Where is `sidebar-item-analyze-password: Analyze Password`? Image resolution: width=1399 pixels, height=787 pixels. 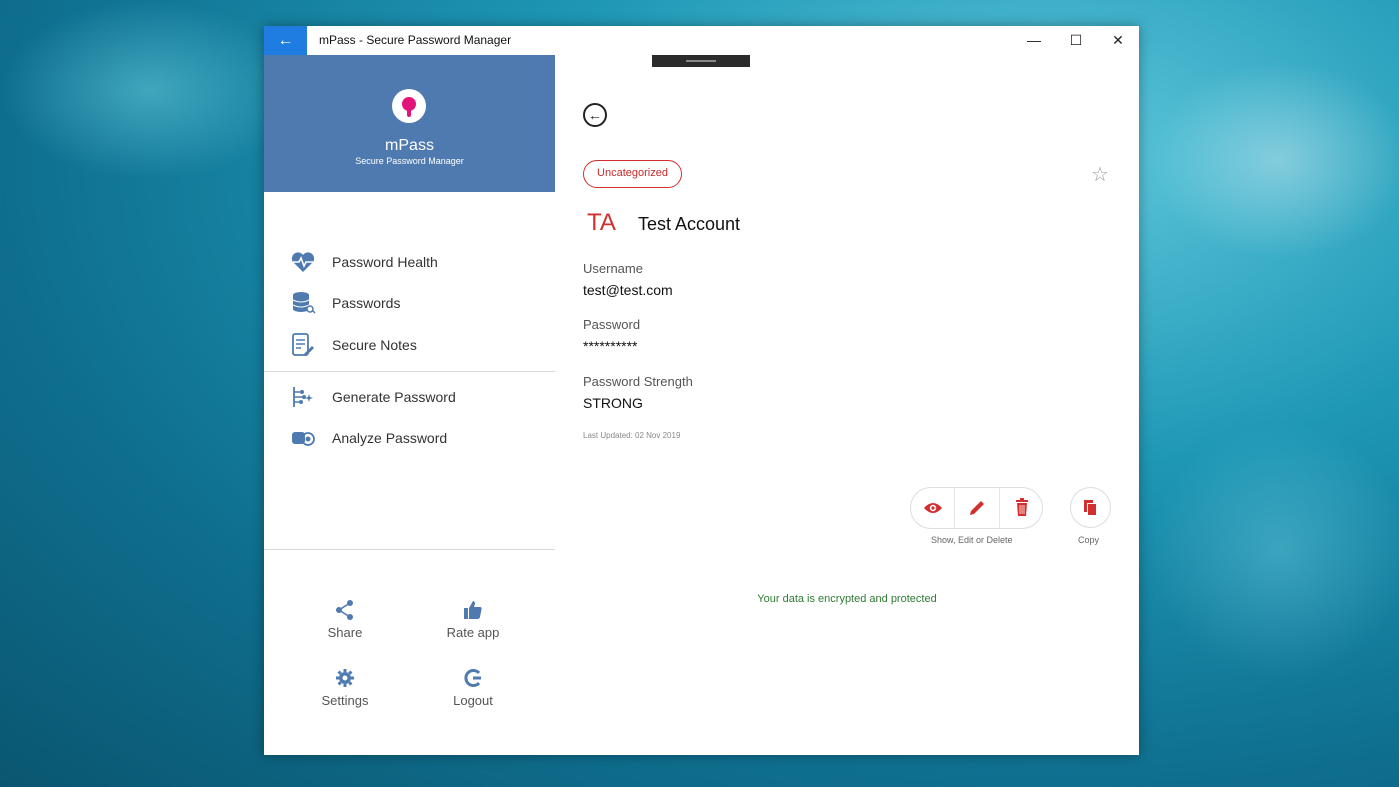
sidebar-item-analyze-password: Analyze Password is located at coordinates (409, 438).